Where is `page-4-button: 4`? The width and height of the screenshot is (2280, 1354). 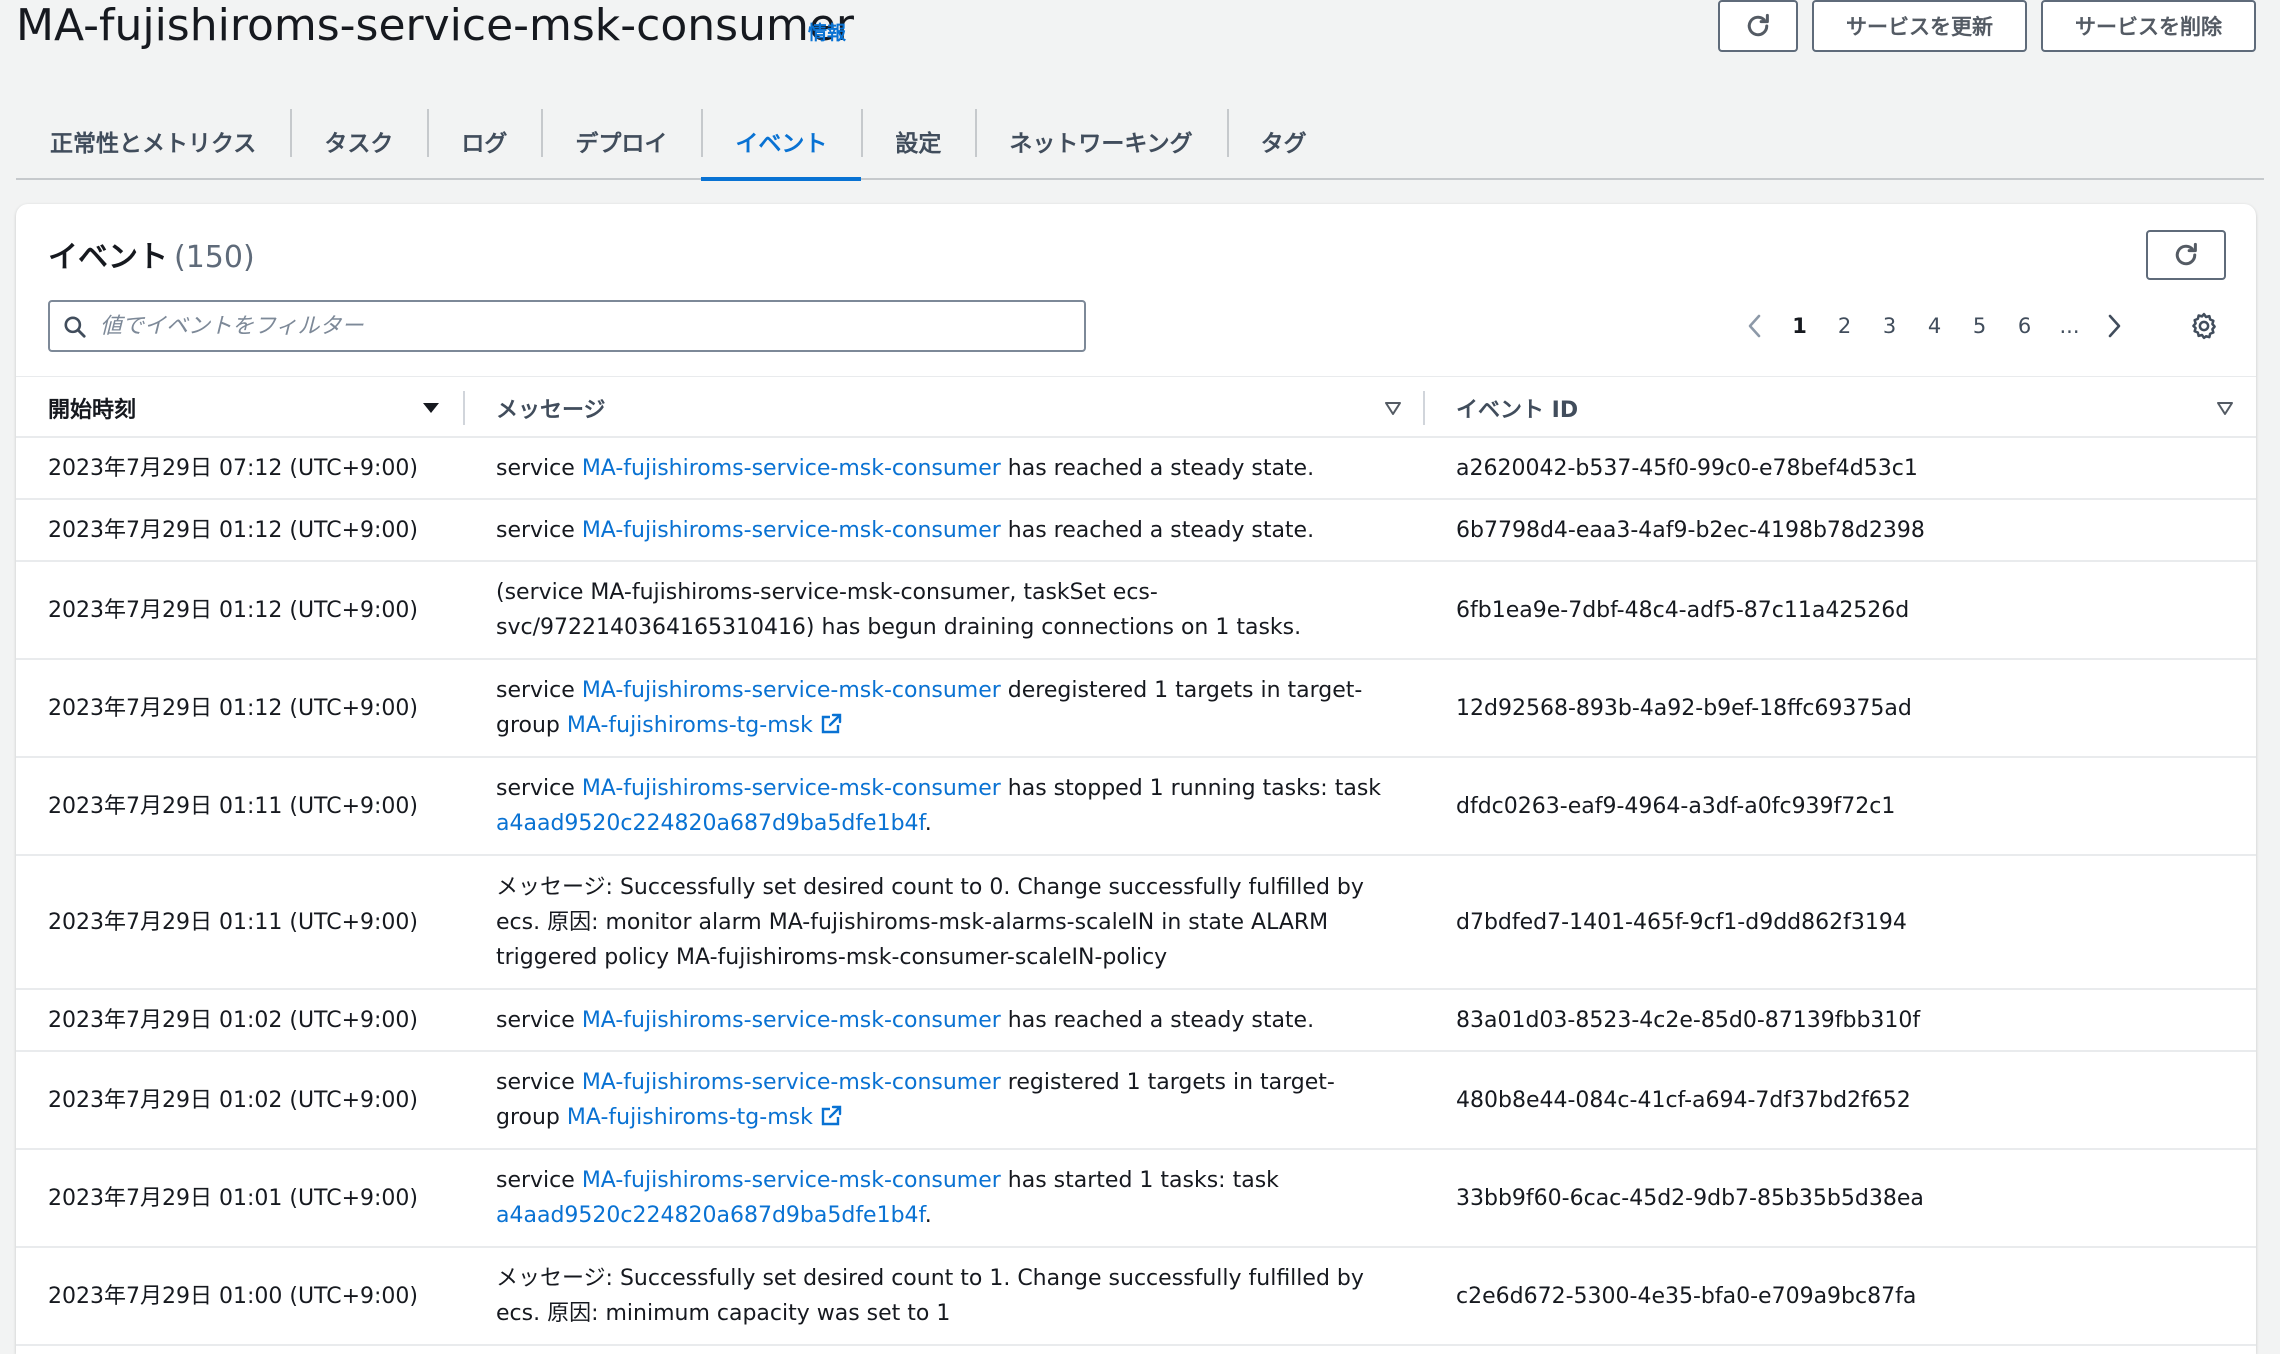
page-4-button: 4 is located at coordinates (1934, 326).